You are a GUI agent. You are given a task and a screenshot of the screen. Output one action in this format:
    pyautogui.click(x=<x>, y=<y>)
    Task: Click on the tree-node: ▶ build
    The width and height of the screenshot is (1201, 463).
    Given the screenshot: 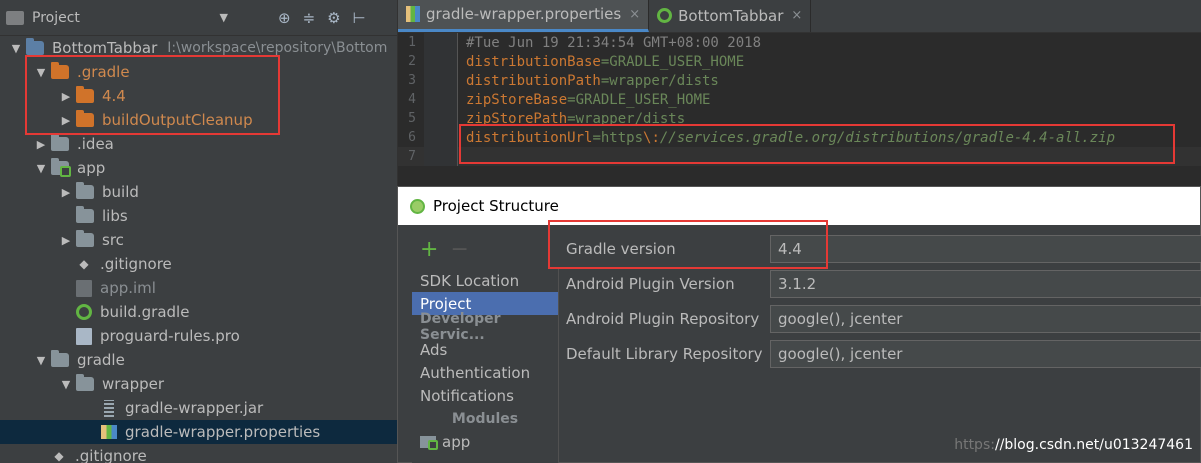 What is the action you would take?
    pyautogui.click(x=198, y=192)
    